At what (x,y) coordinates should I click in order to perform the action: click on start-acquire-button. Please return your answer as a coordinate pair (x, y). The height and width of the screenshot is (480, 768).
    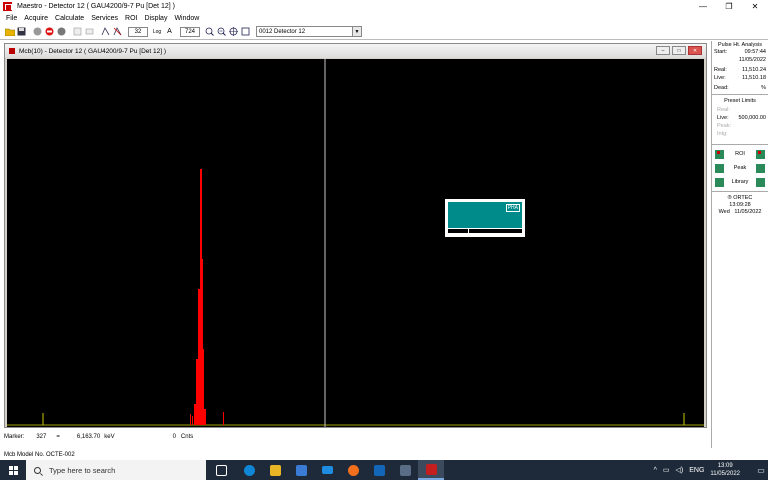
    Looking at the image, I should click on (37, 31).